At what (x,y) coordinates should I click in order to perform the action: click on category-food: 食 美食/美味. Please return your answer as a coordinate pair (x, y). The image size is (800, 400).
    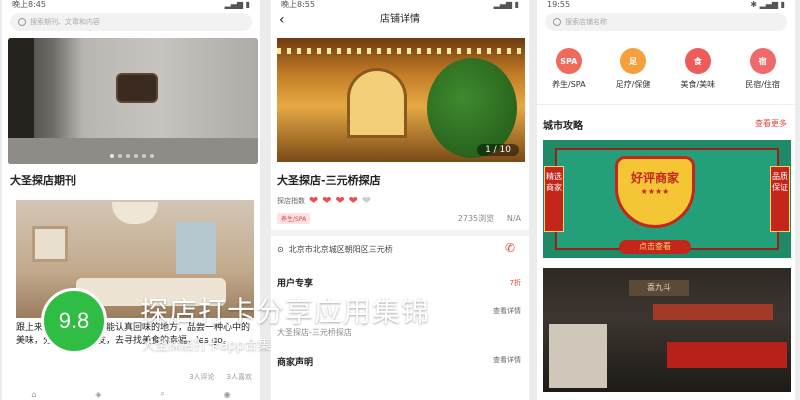
    Looking at the image, I should click on (697, 69).